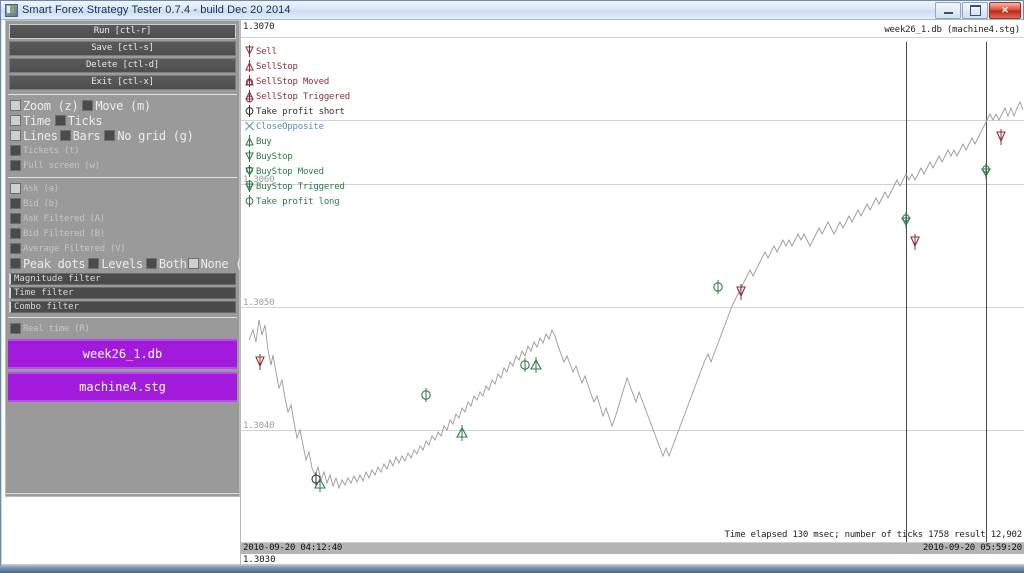  Describe the element at coordinates (122, 493) in the screenshot. I see `sidebar-bottom-divider` at that location.